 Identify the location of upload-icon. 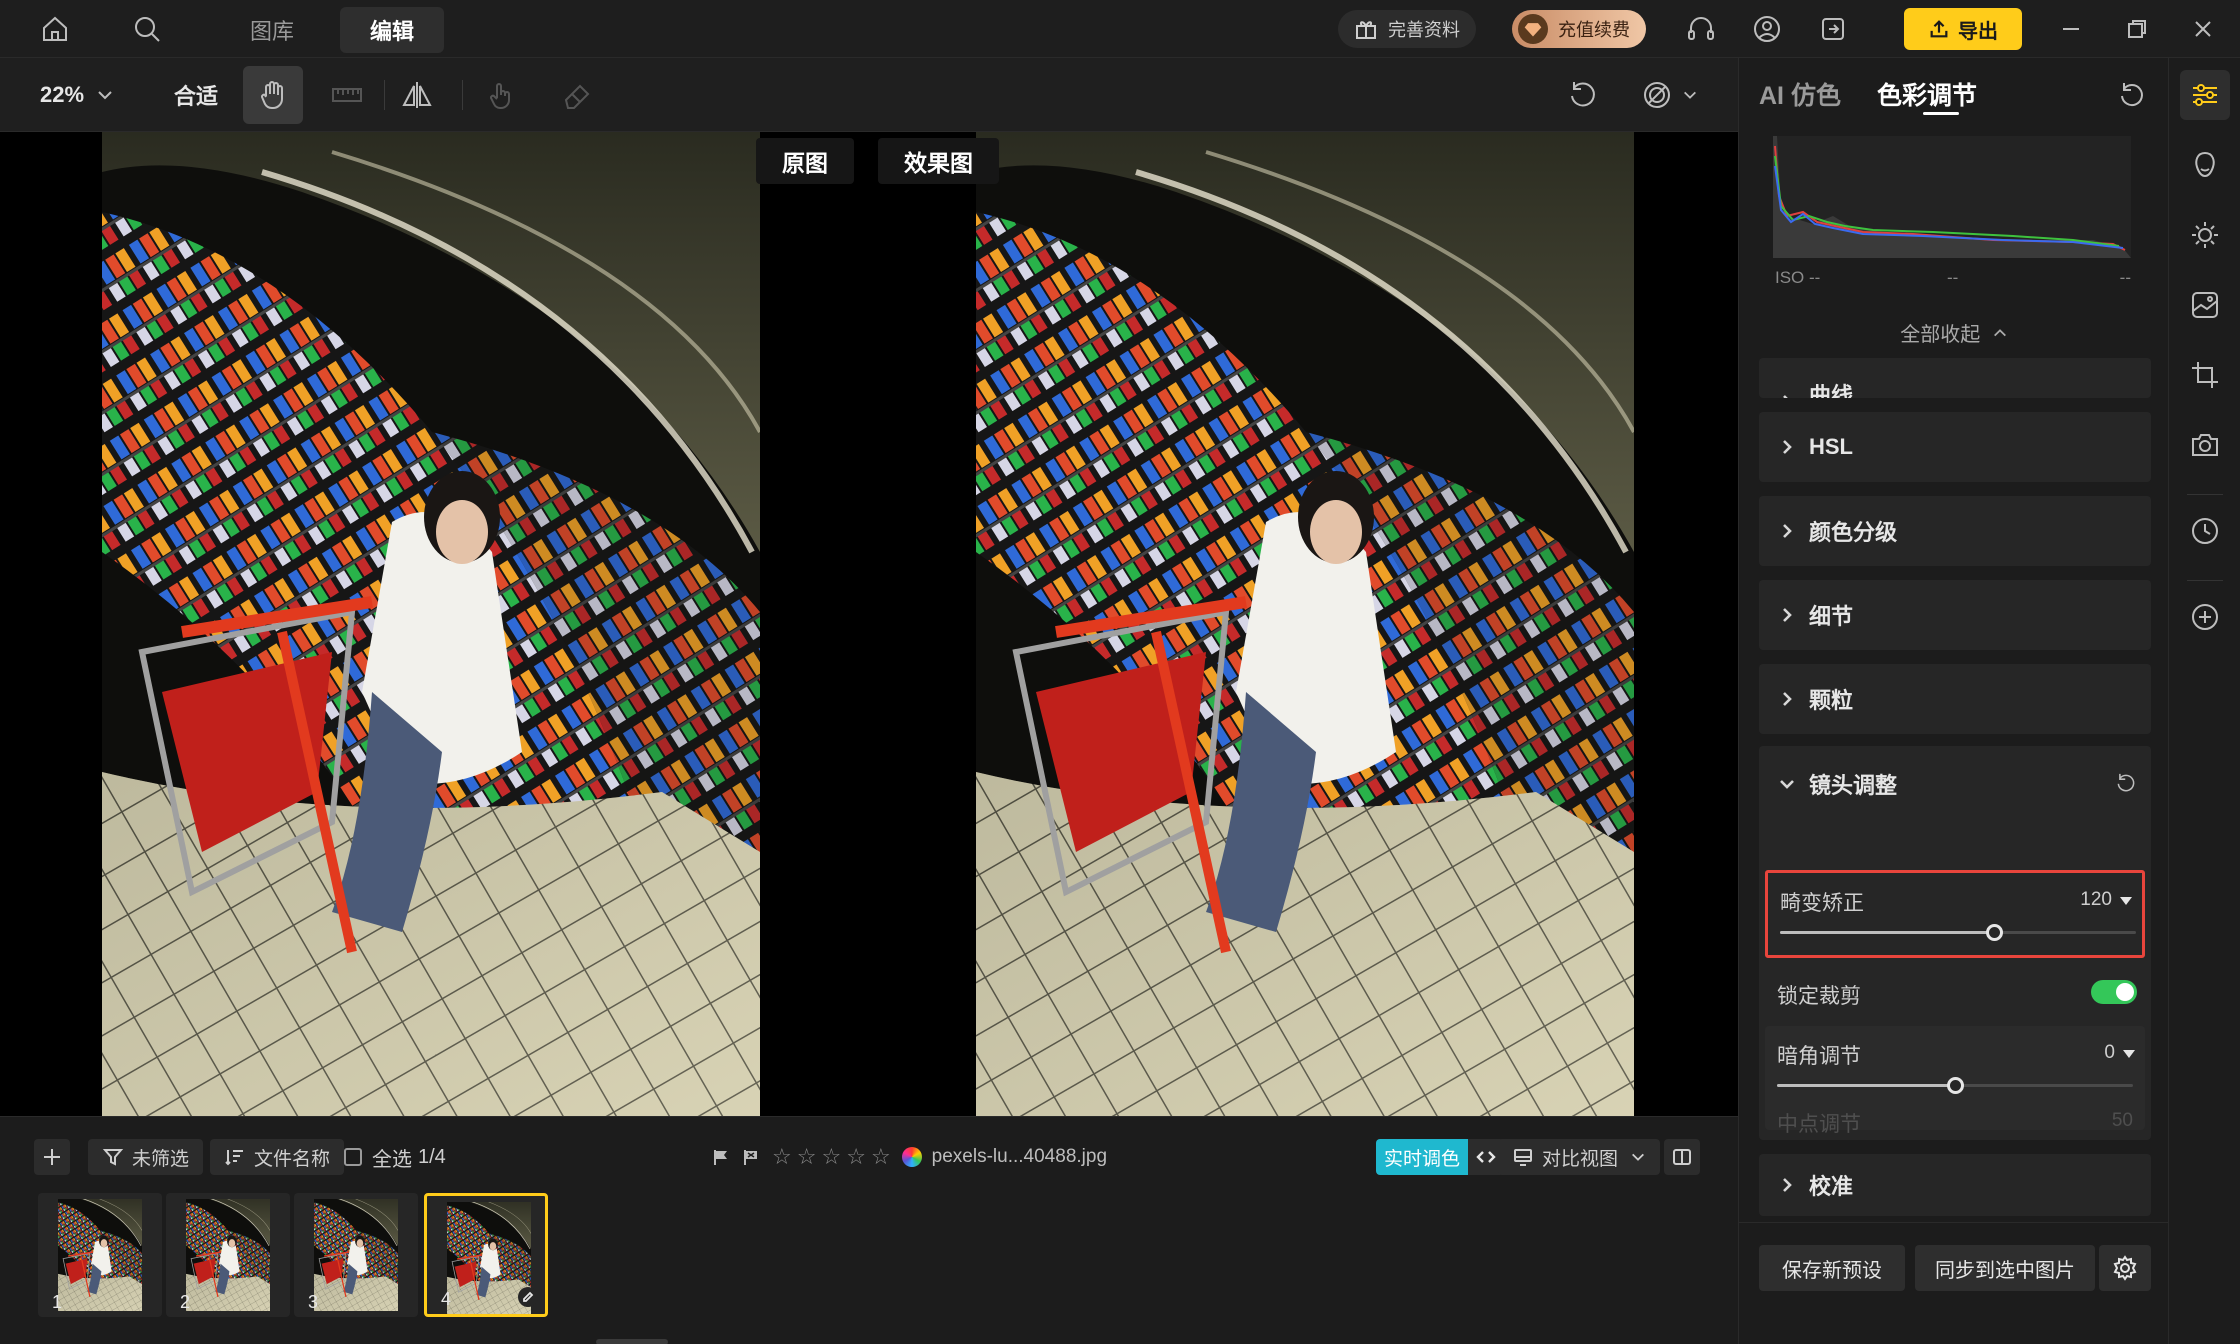
(1939, 29).